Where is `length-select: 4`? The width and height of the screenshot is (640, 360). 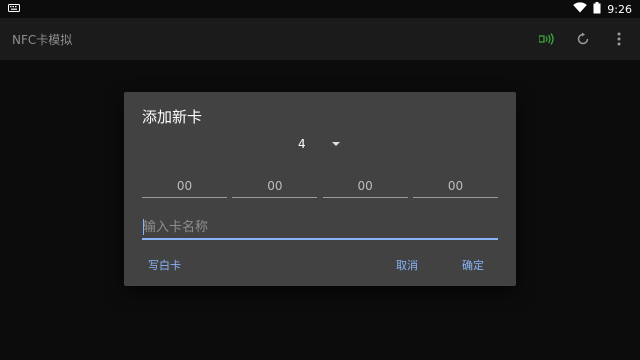
length-select: 4 is located at coordinates (319, 144).